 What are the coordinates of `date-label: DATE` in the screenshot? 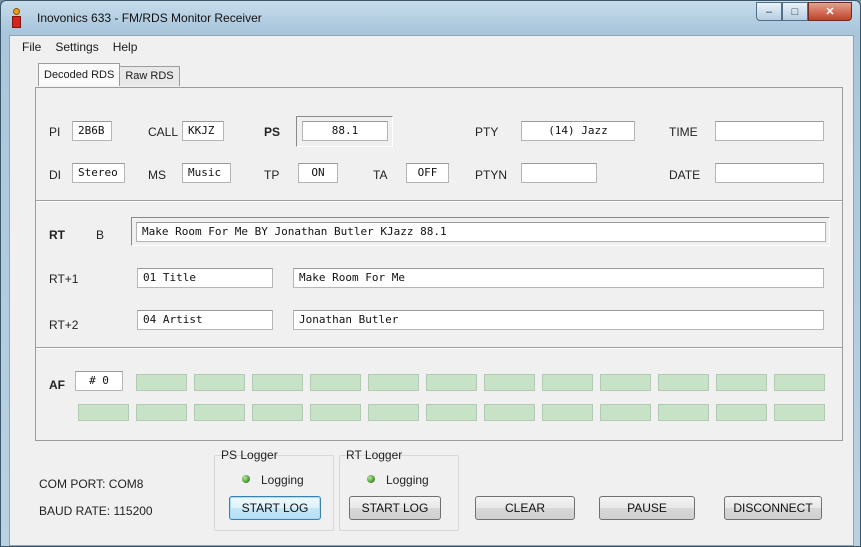 It's located at (685, 175).